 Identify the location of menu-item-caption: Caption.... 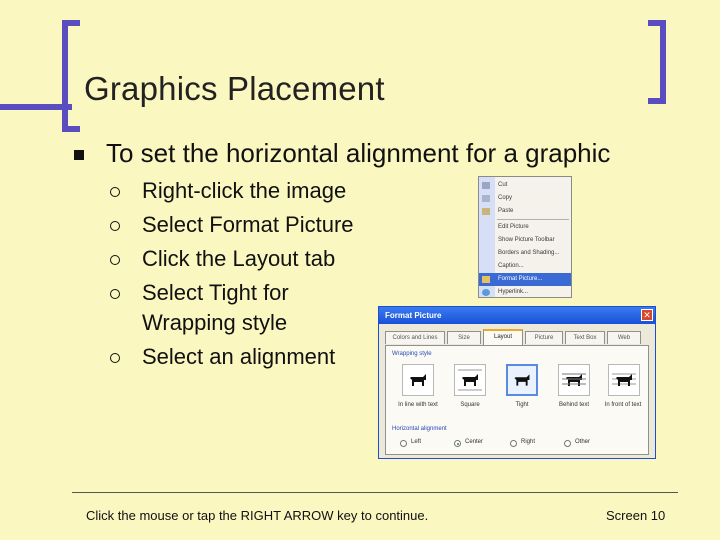
(525, 266).